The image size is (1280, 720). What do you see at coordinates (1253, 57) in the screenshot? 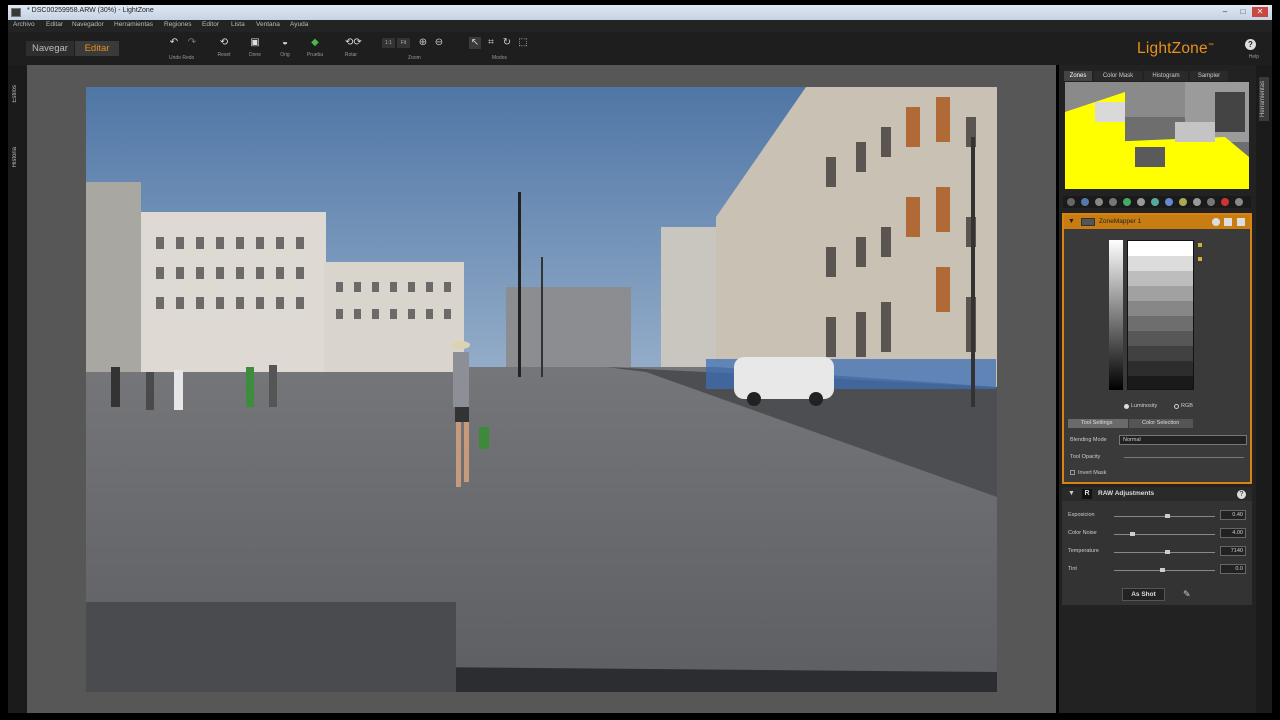
I see `help-label: Help` at bounding box center [1253, 57].